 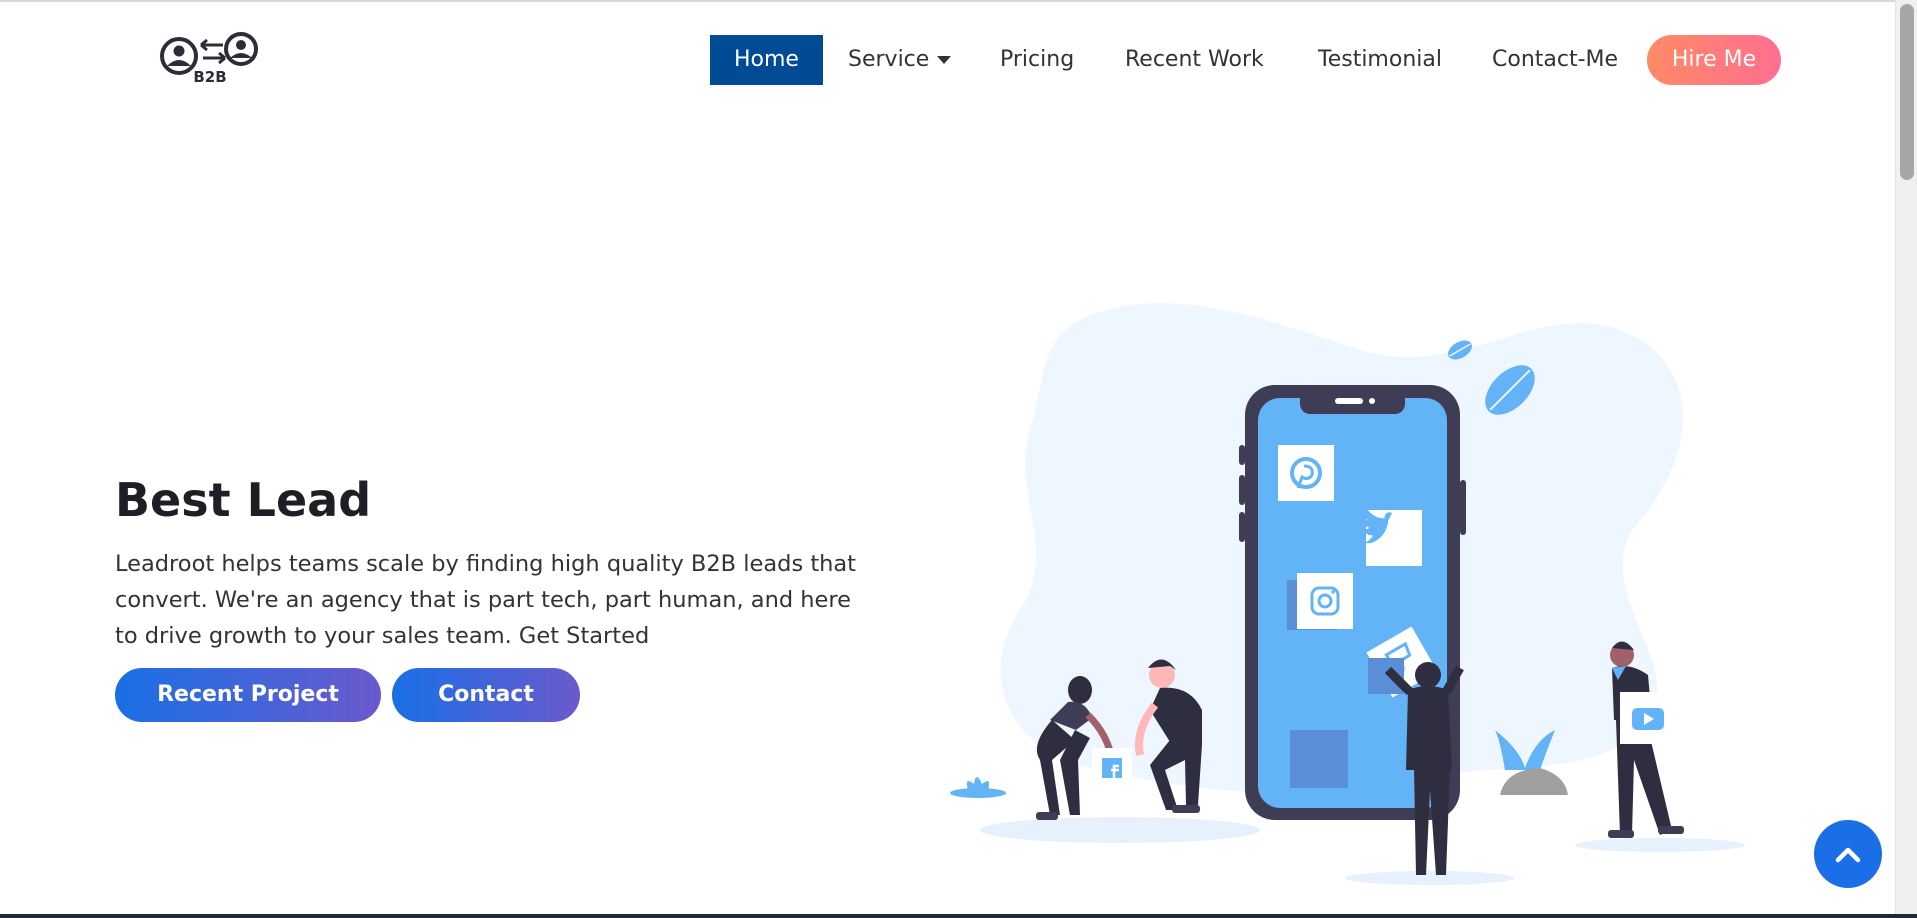 I want to click on hero-title: Best Lead, so click(x=243, y=500).